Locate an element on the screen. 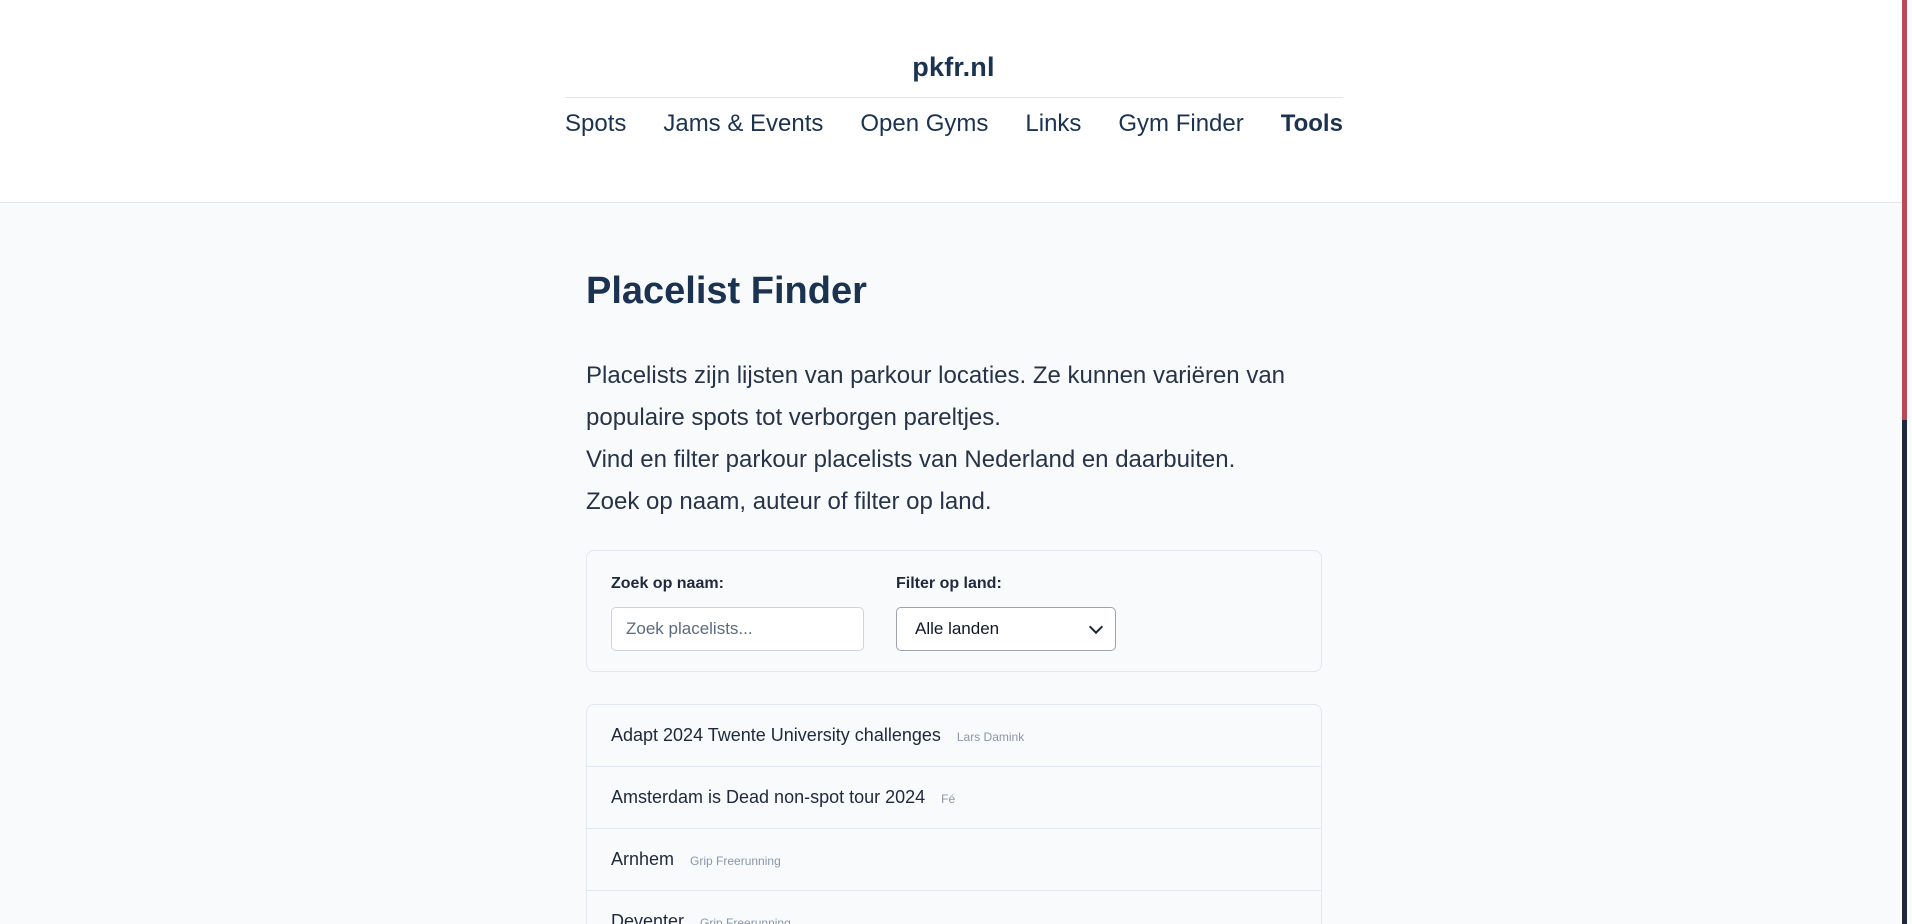 The height and width of the screenshot is (924, 1912). list-item: Arnhem Grip Freerunning is located at coordinates (954, 860).